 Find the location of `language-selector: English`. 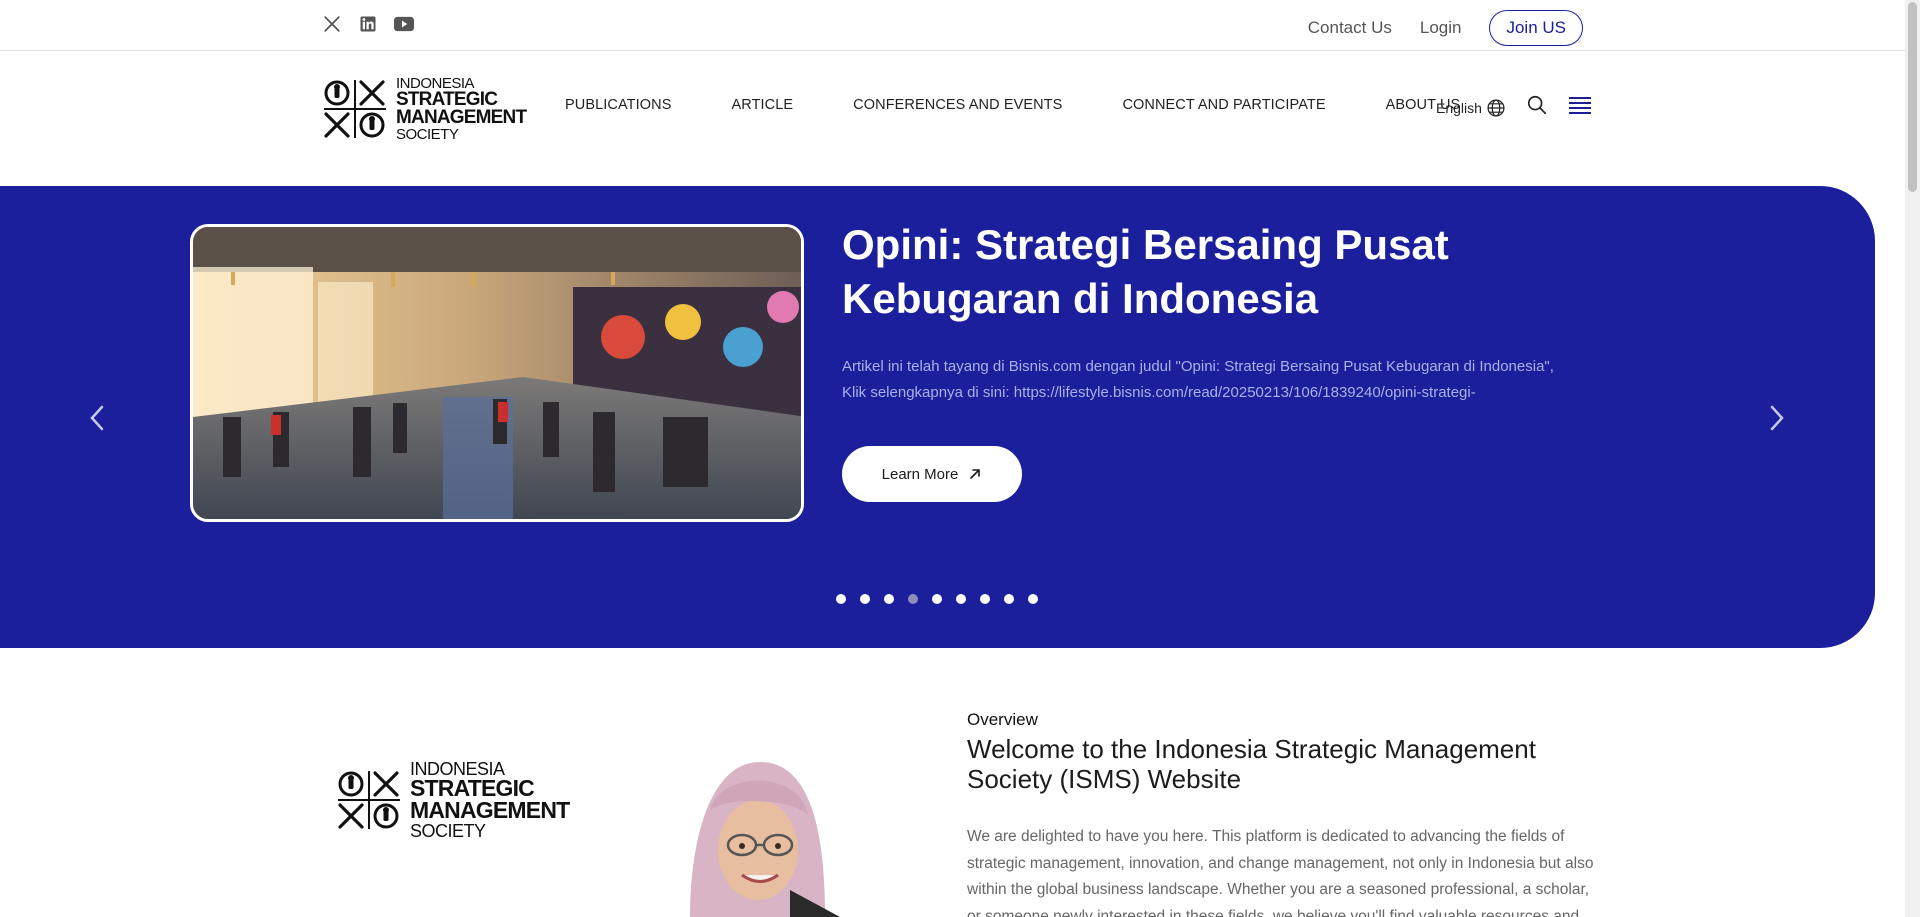

language-selector: English is located at coordinates (1471, 108).